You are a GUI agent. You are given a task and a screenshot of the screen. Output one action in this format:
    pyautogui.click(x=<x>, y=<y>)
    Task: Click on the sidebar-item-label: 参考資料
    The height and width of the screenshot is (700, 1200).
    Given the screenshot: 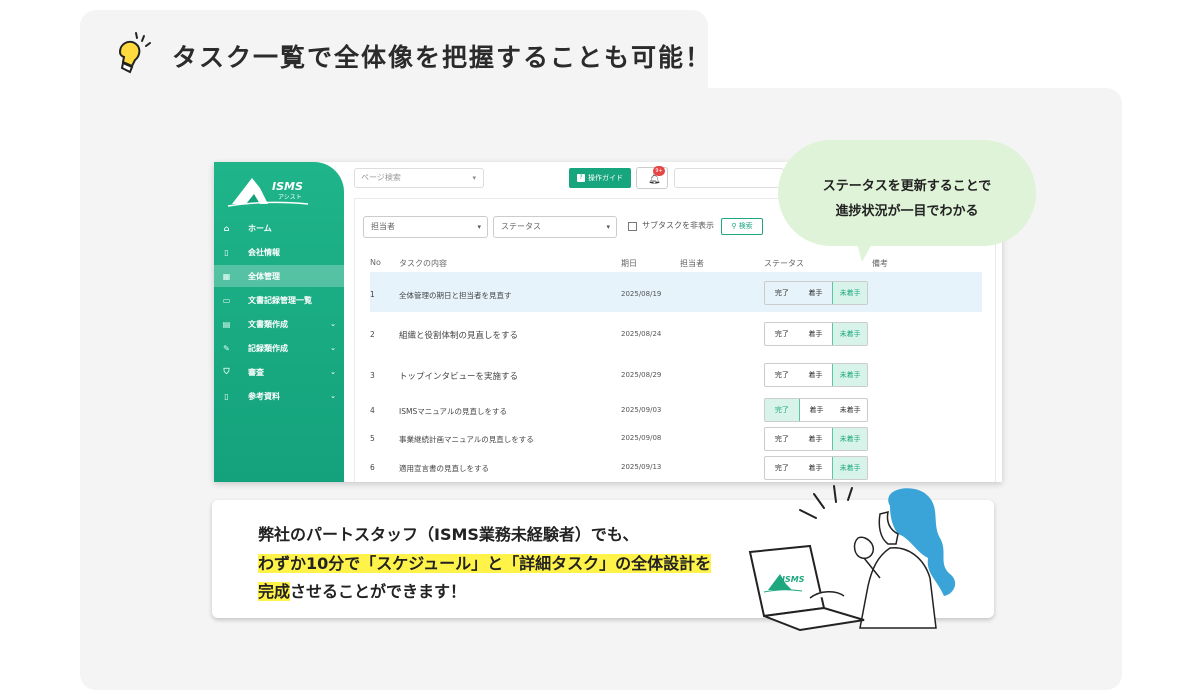 What is the action you would take?
    pyautogui.click(x=264, y=396)
    